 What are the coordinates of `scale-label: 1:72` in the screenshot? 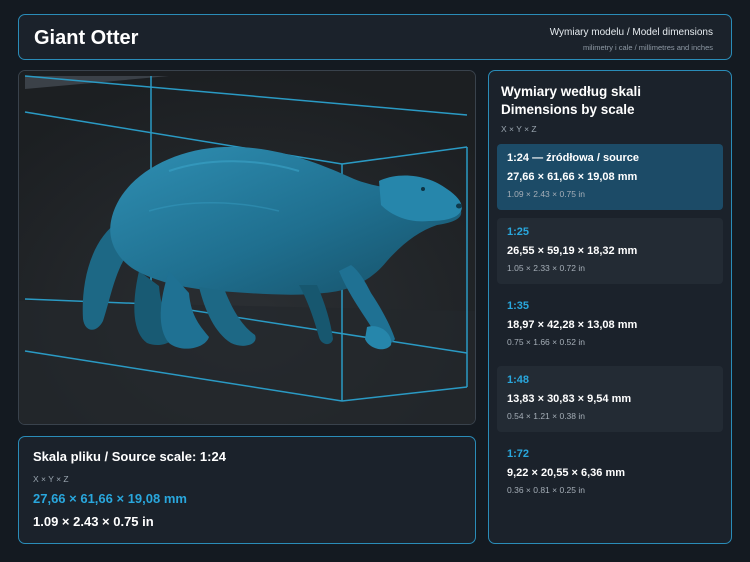 It's located at (518, 454).